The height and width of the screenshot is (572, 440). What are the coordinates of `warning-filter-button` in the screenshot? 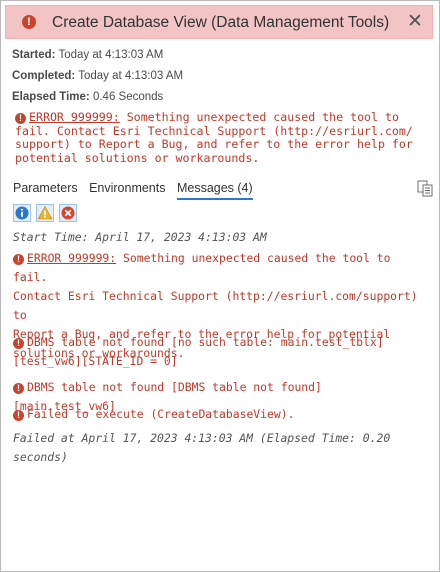 It's located at (45, 213).